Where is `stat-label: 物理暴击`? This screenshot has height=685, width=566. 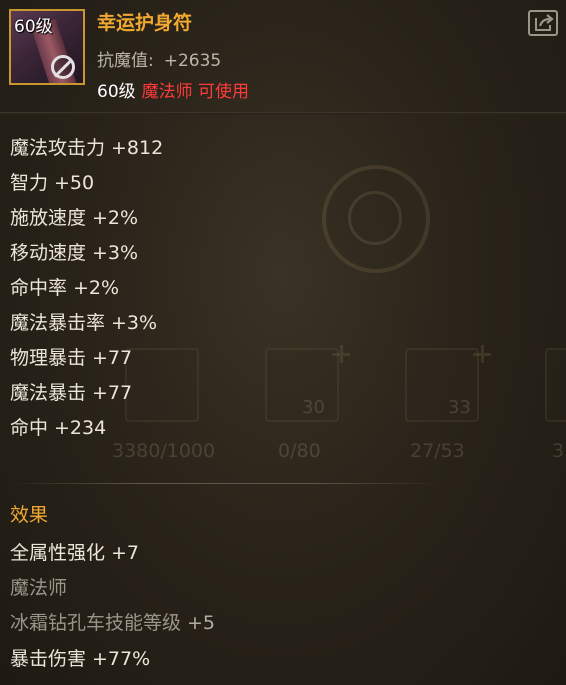
stat-label: 物理暴击 is located at coordinates (48, 358).